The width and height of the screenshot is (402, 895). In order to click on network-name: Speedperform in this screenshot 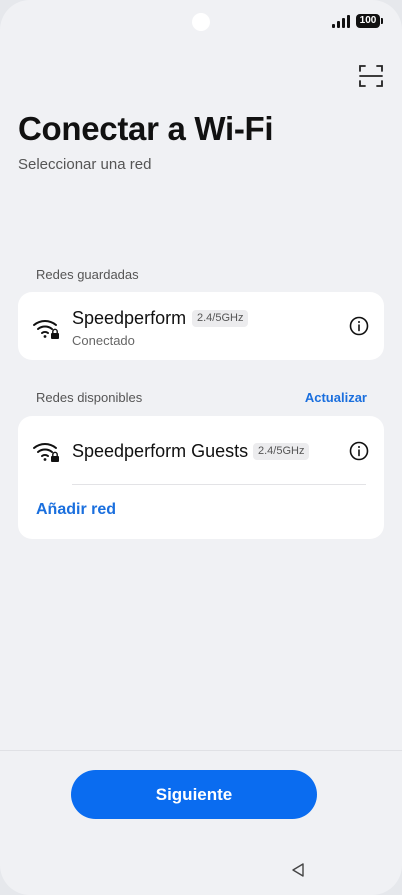, I will do `click(129, 318)`.